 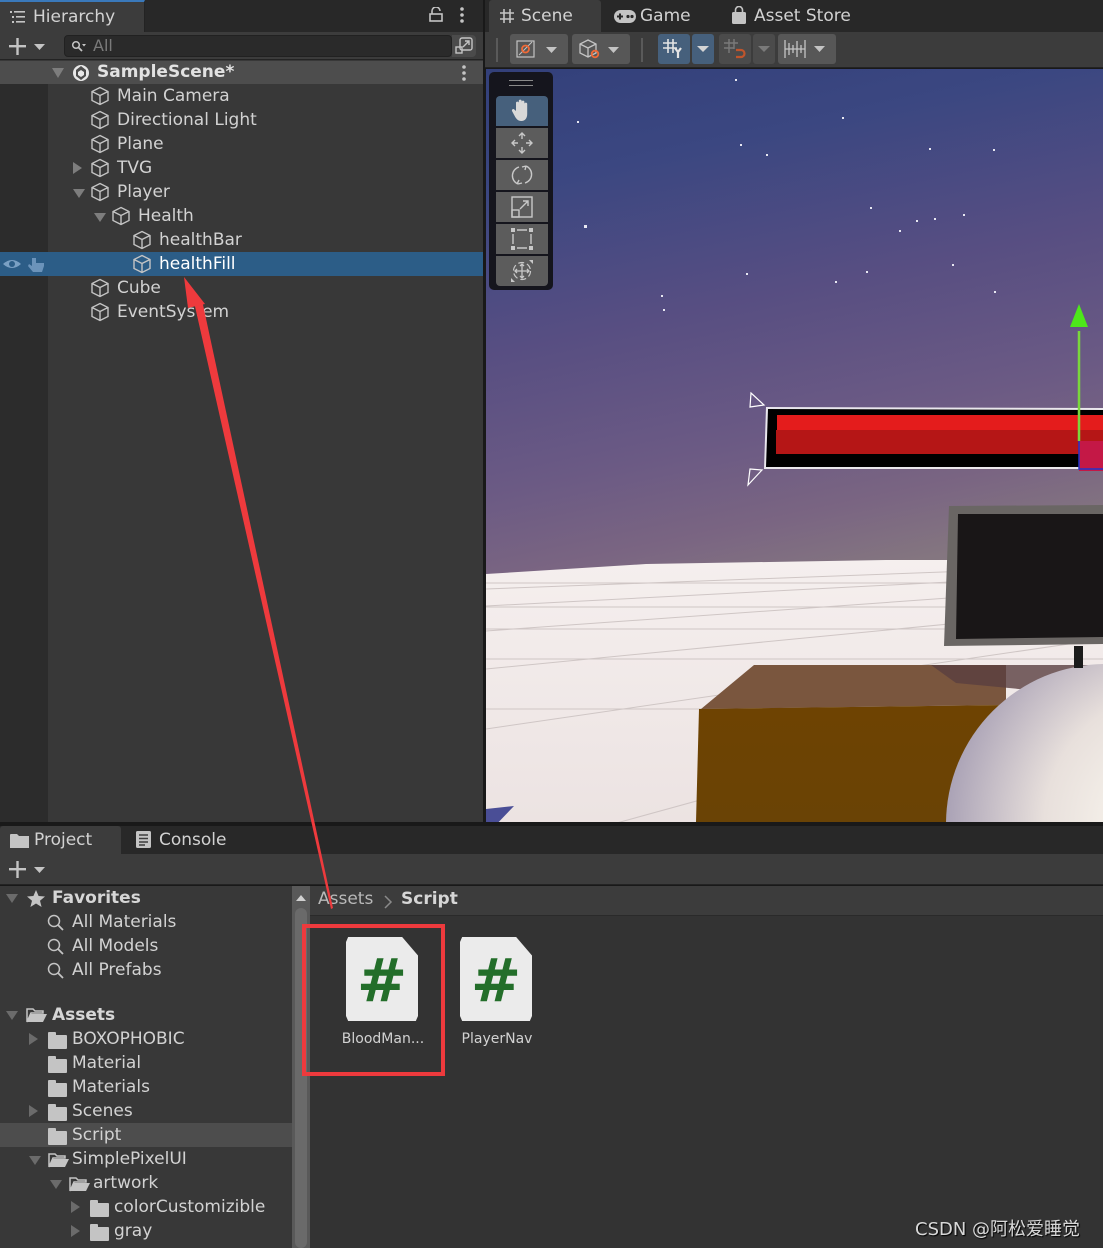 What do you see at coordinates (522, 175) in the screenshot?
I see `rotate-tool-button` at bounding box center [522, 175].